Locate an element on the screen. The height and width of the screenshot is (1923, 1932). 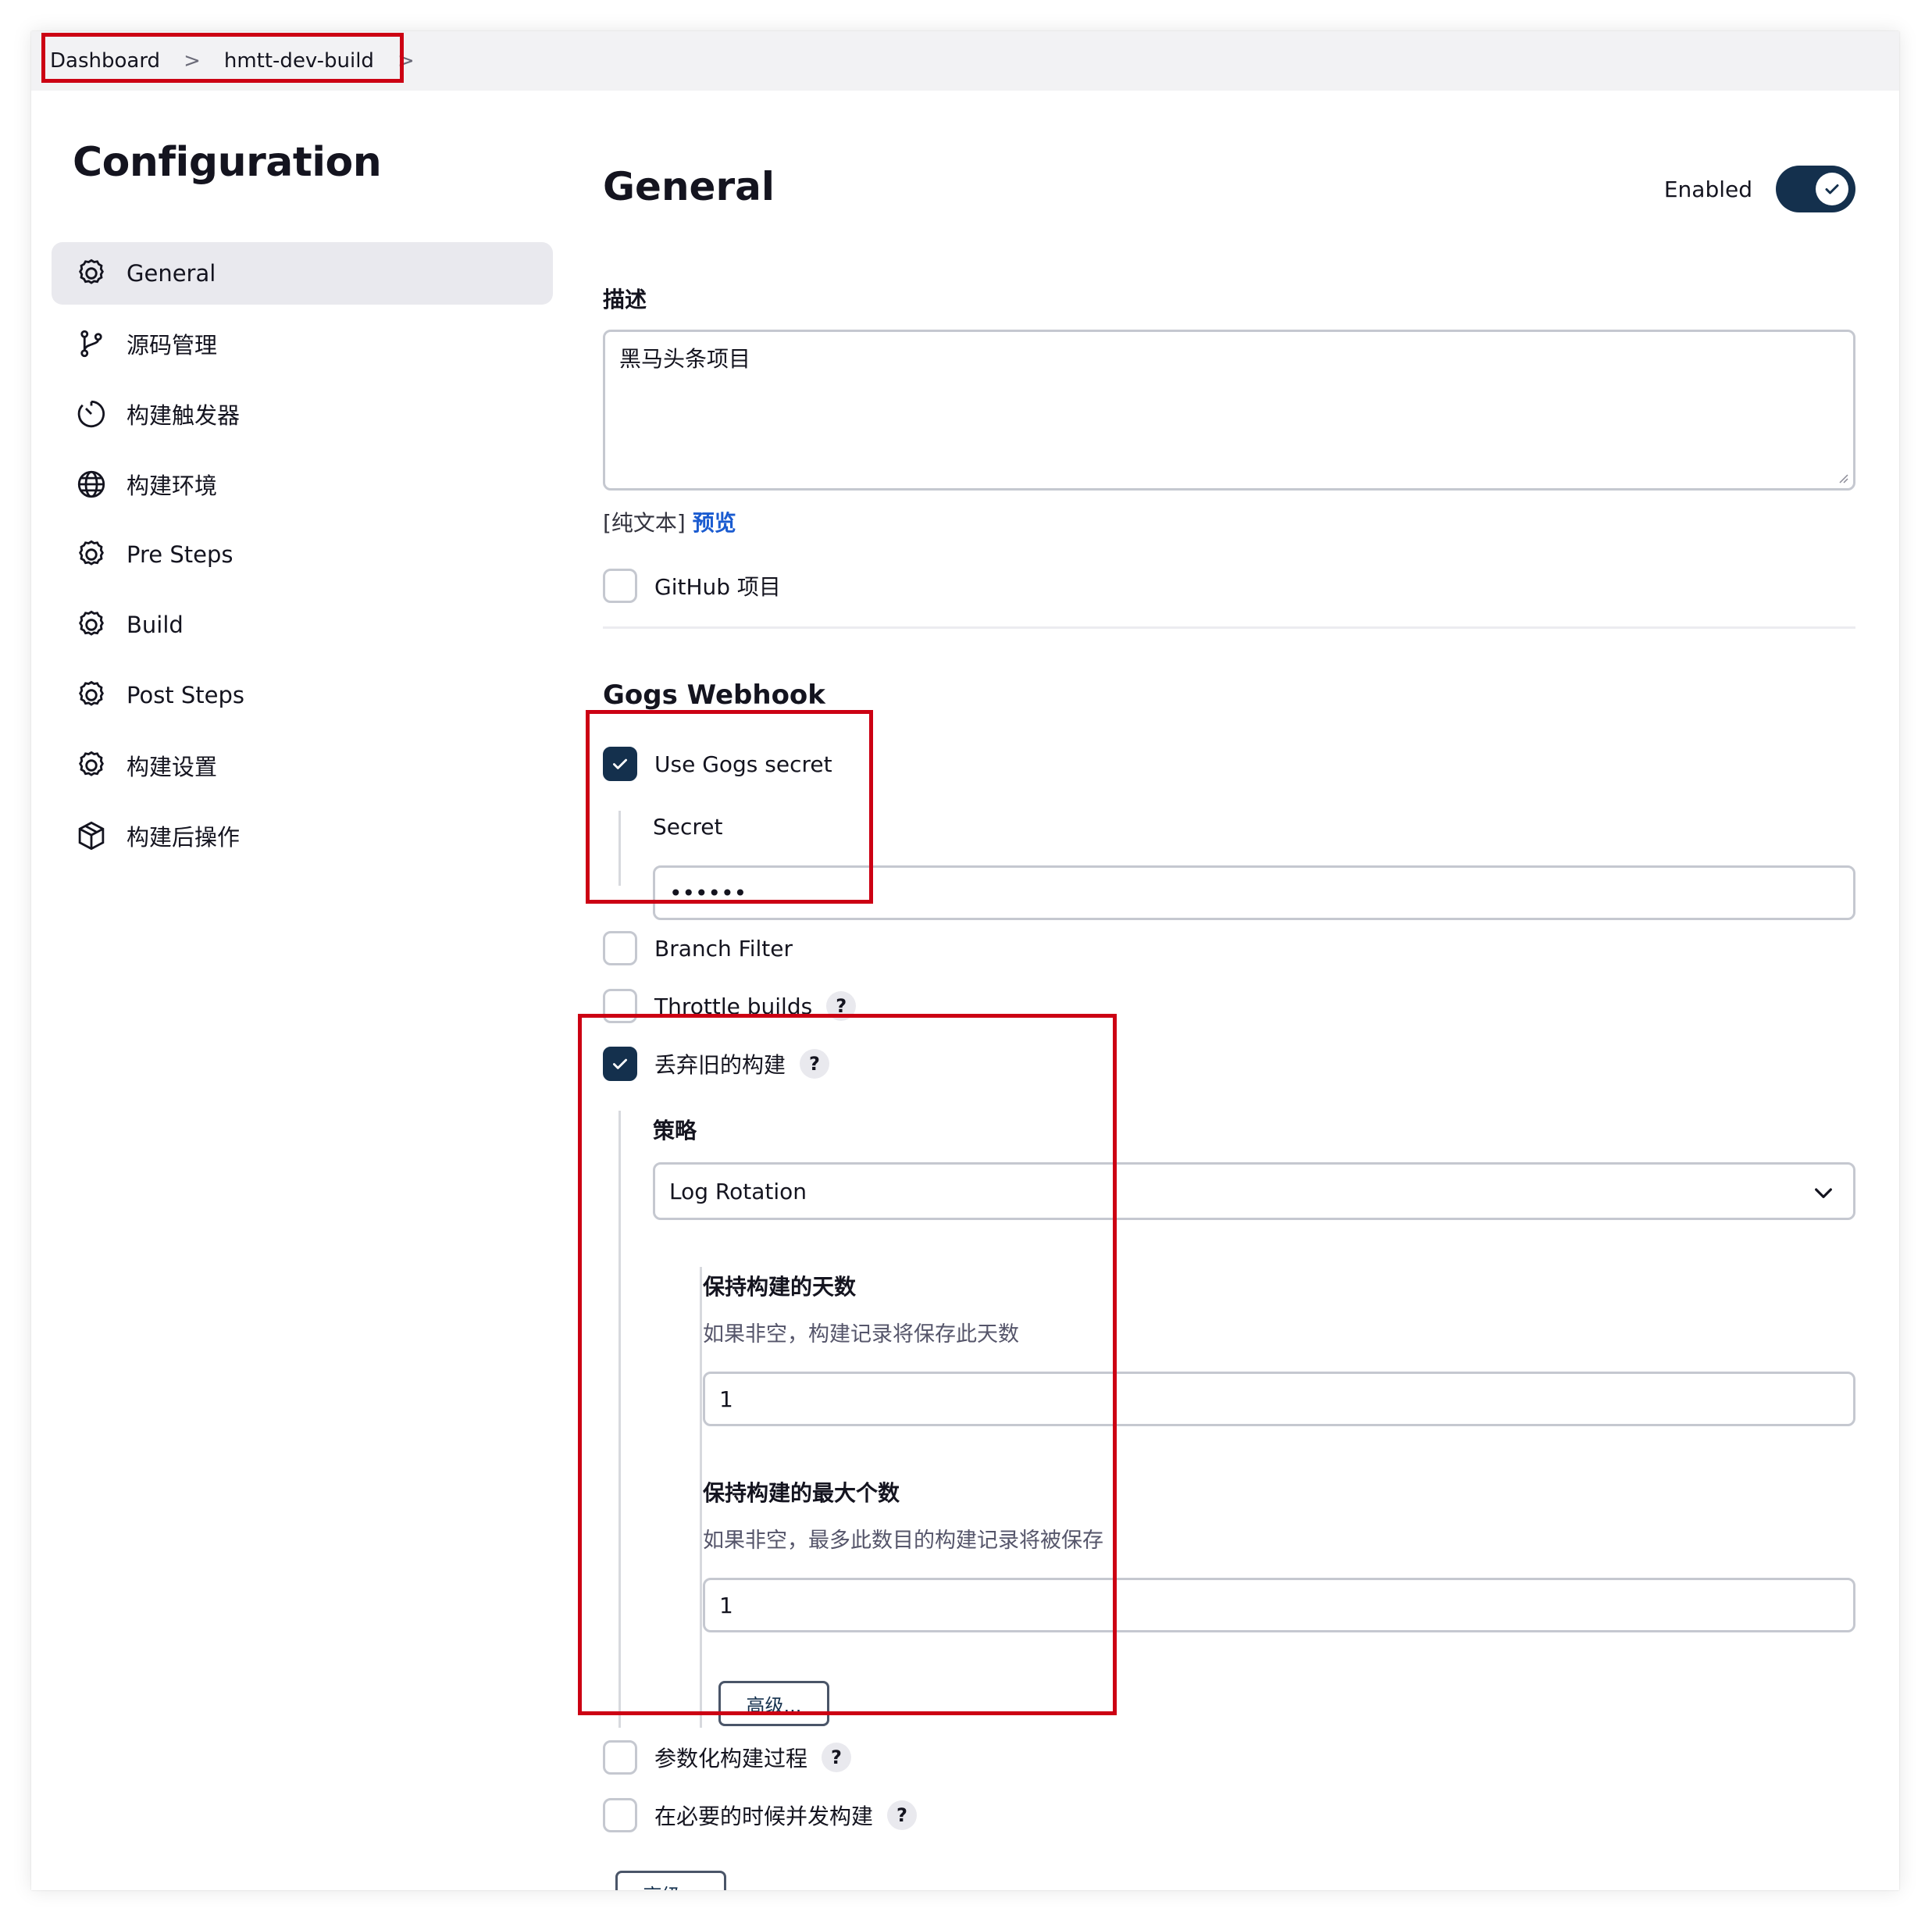
breadcrumb: Dashboard > hmtt-dev-build > is located at coordinates (233, 61).